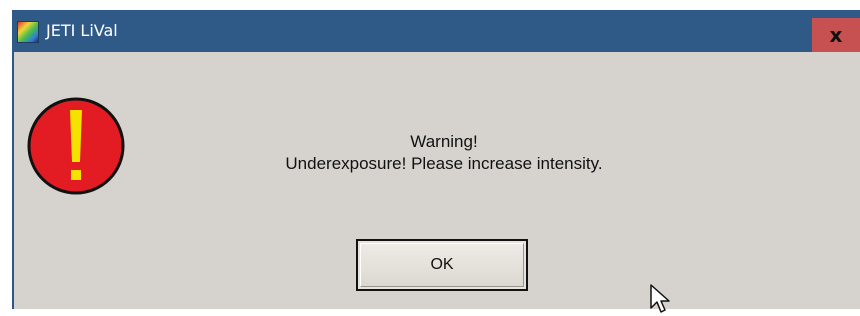 This screenshot has width=860, height=316. Describe the element at coordinates (76, 146) in the screenshot. I see `warning-icon` at that location.